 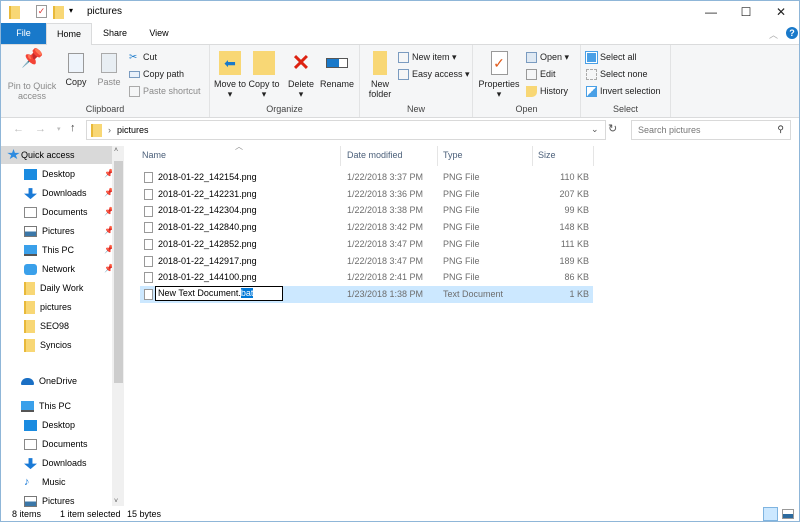 What do you see at coordinates (780, 129) in the screenshot?
I see `search-icon: ⚲` at bounding box center [780, 129].